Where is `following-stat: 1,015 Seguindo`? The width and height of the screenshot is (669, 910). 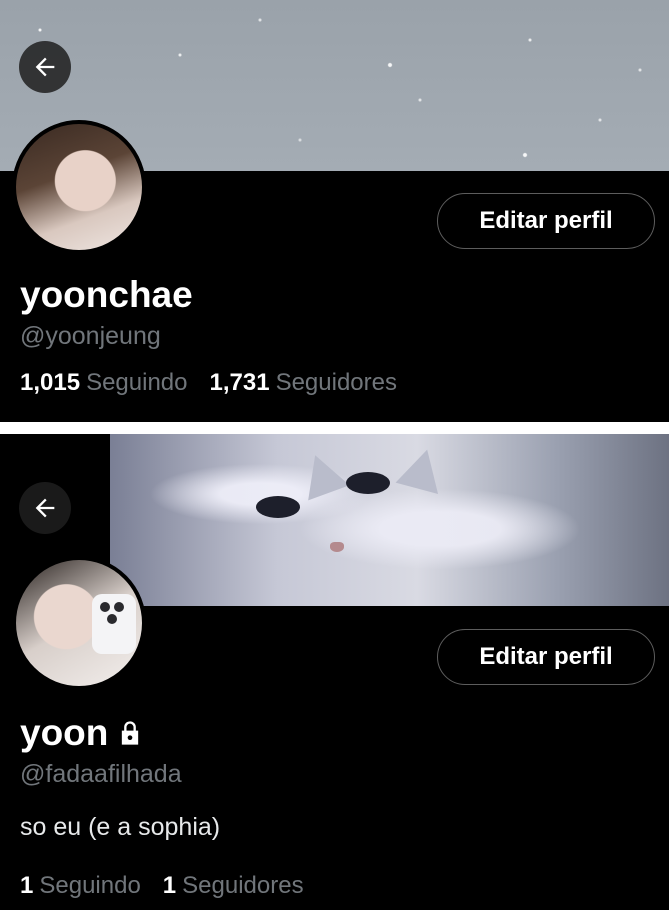
following-stat: 1,015 Seguindo is located at coordinates (104, 383).